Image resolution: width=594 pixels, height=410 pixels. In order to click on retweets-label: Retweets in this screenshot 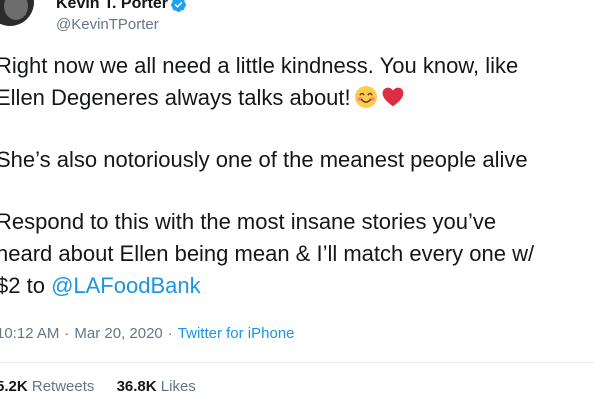, I will do `click(63, 386)`.